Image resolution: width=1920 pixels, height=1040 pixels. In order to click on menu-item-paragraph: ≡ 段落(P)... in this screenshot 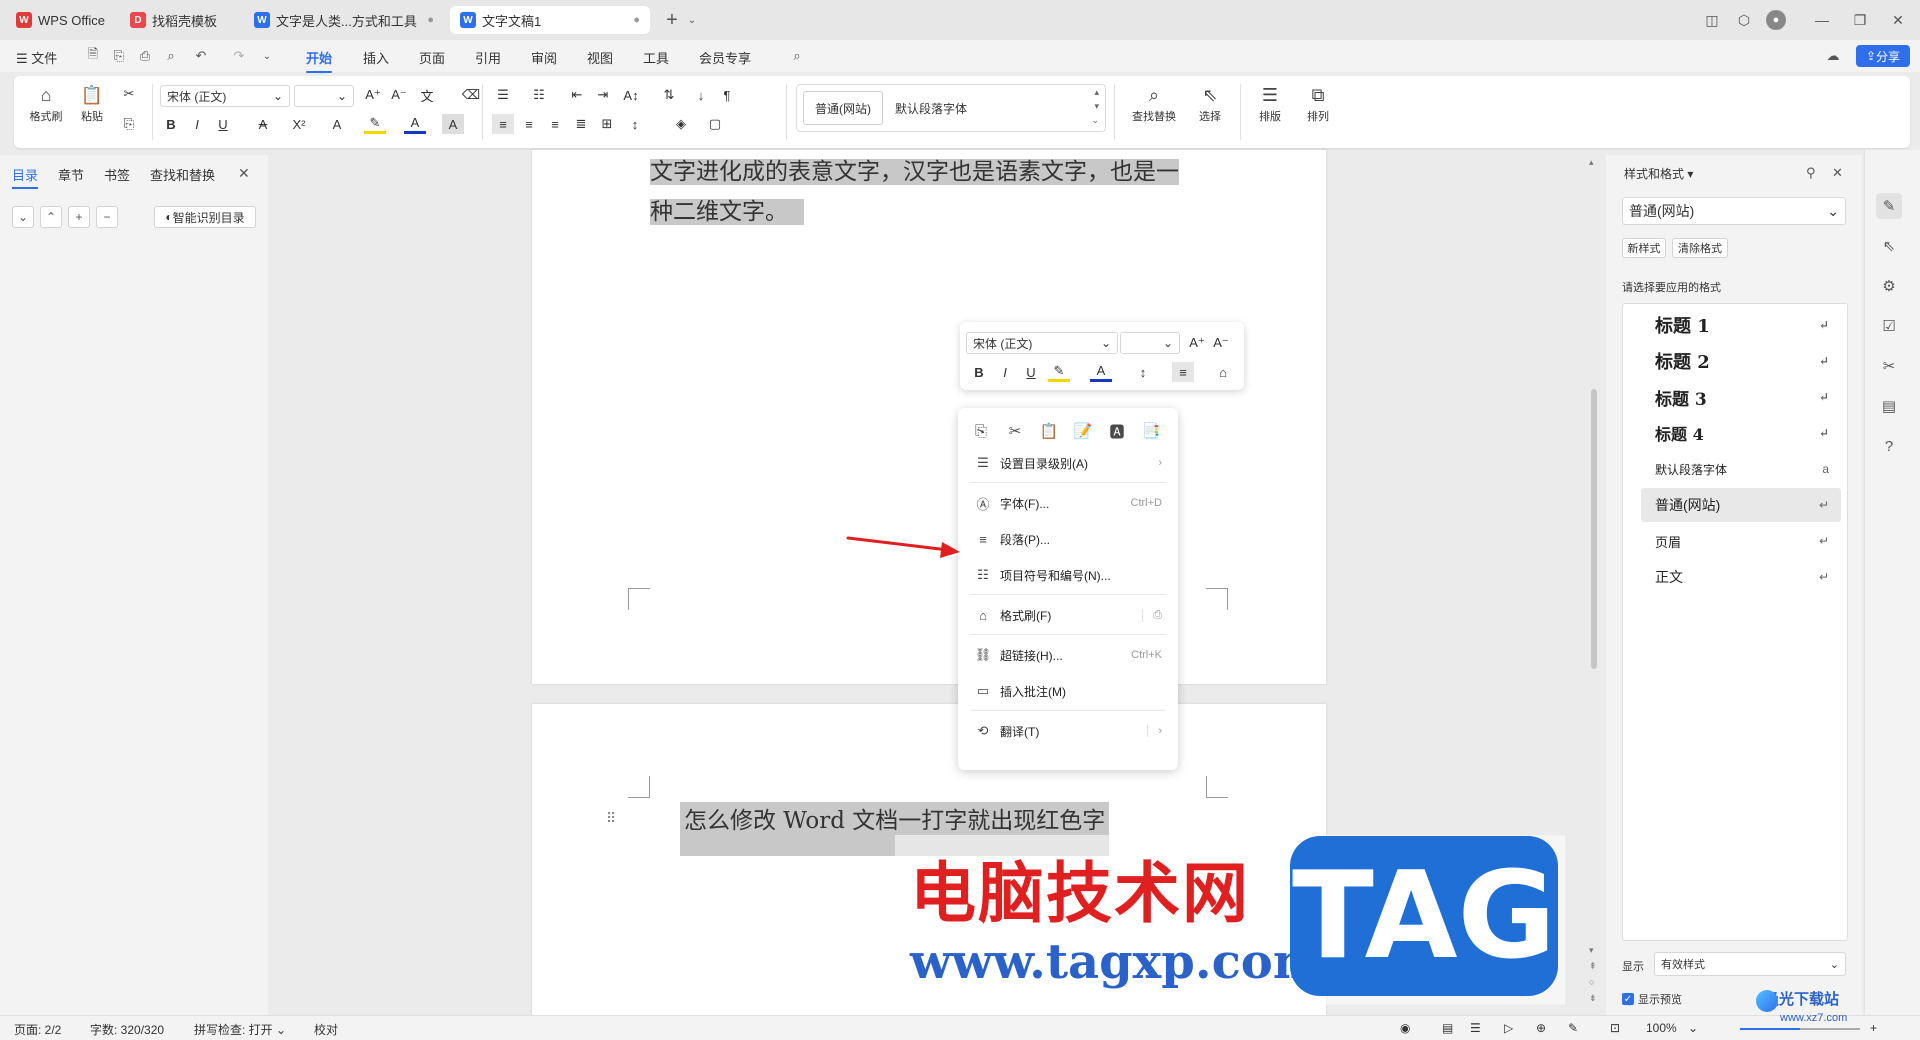, I will do `click(1068, 539)`.